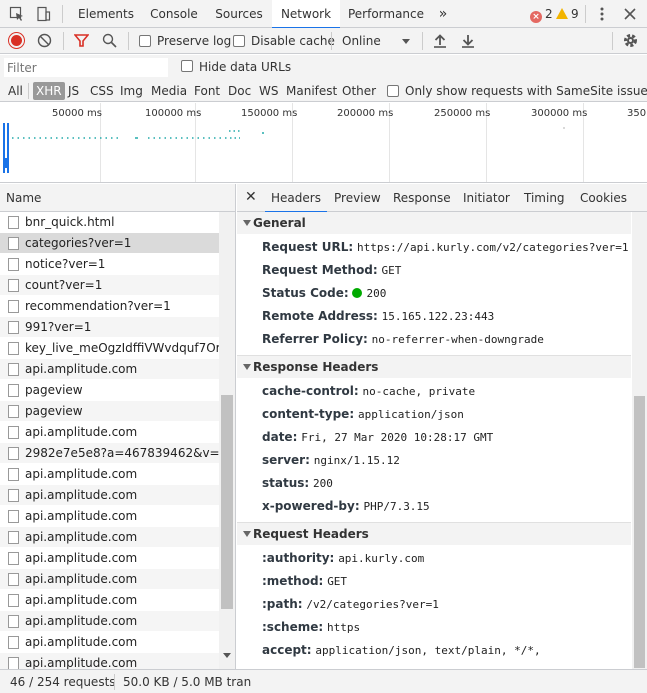 The image size is (647, 693). Describe the element at coordinates (361, 41) in the screenshot. I see `throttling-select: Online` at that location.